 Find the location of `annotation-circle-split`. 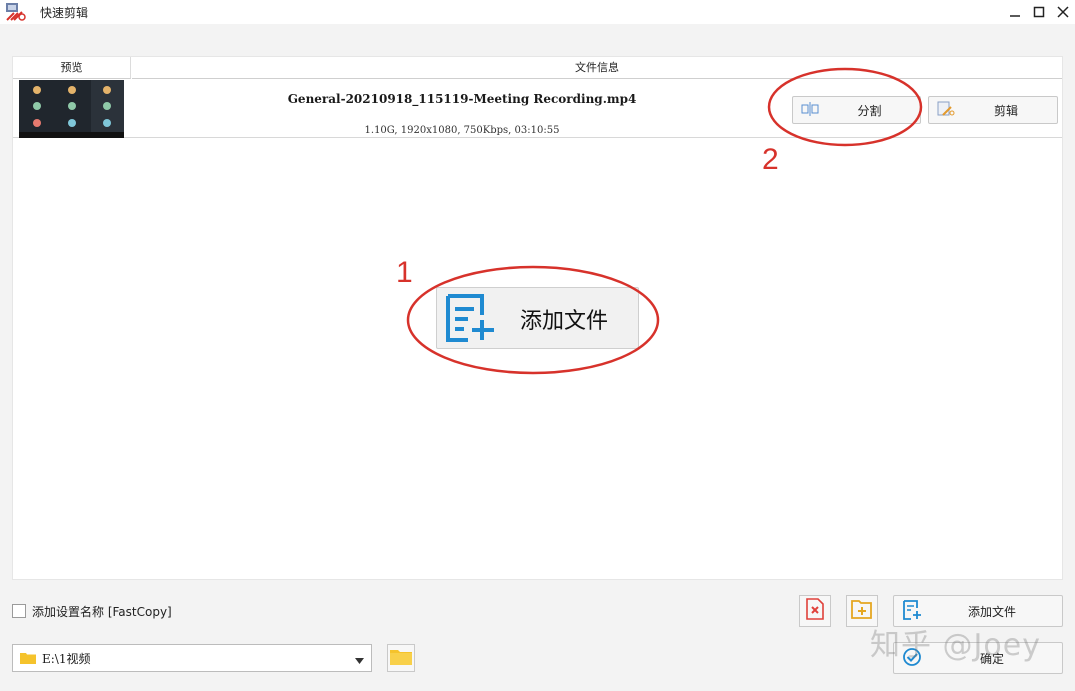

annotation-circle-split is located at coordinates (845, 107).